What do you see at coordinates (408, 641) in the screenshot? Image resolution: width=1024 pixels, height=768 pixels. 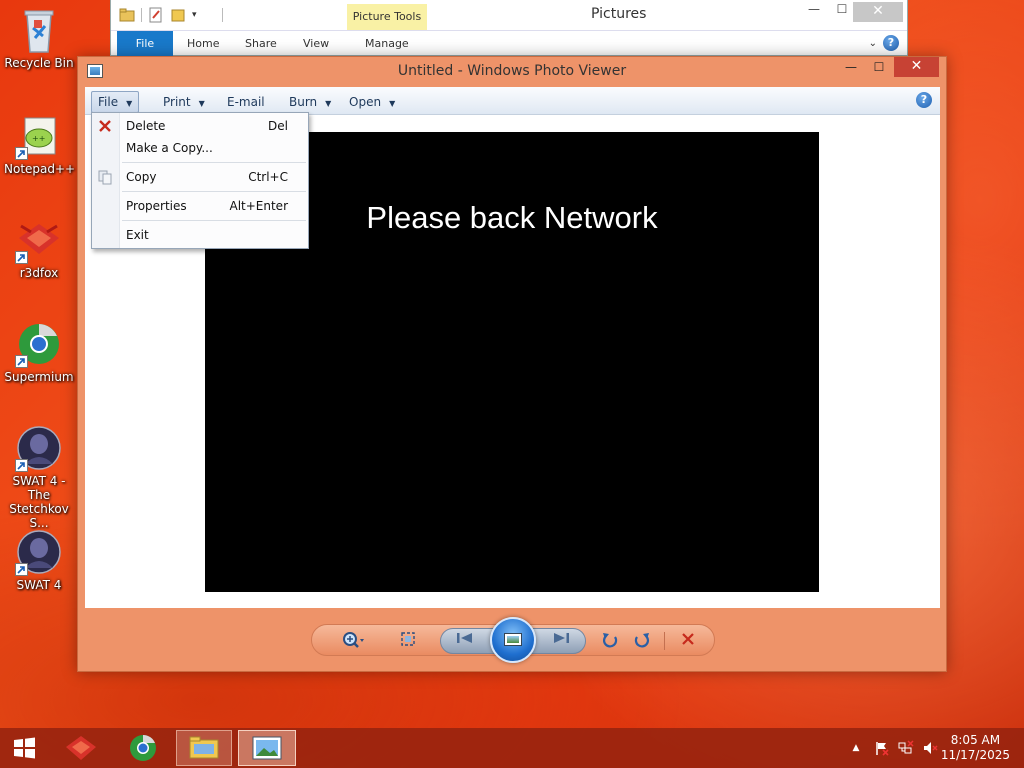 I see `actual-size-icon` at bounding box center [408, 641].